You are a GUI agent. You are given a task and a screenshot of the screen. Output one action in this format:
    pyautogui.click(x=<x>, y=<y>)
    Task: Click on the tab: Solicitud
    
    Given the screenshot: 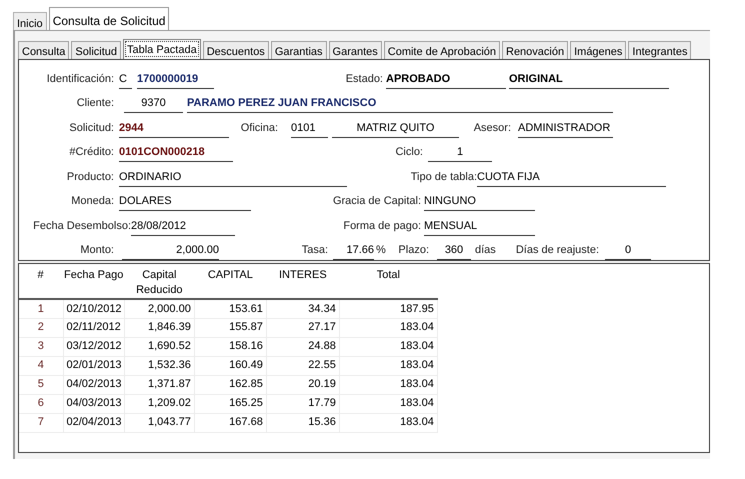 What is the action you would take?
    pyautogui.click(x=96, y=50)
    